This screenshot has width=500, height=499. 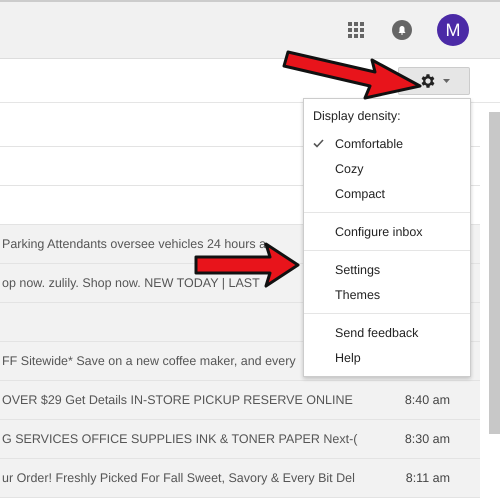 I want to click on menu-heading: Display density:, so click(x=357, y=116).